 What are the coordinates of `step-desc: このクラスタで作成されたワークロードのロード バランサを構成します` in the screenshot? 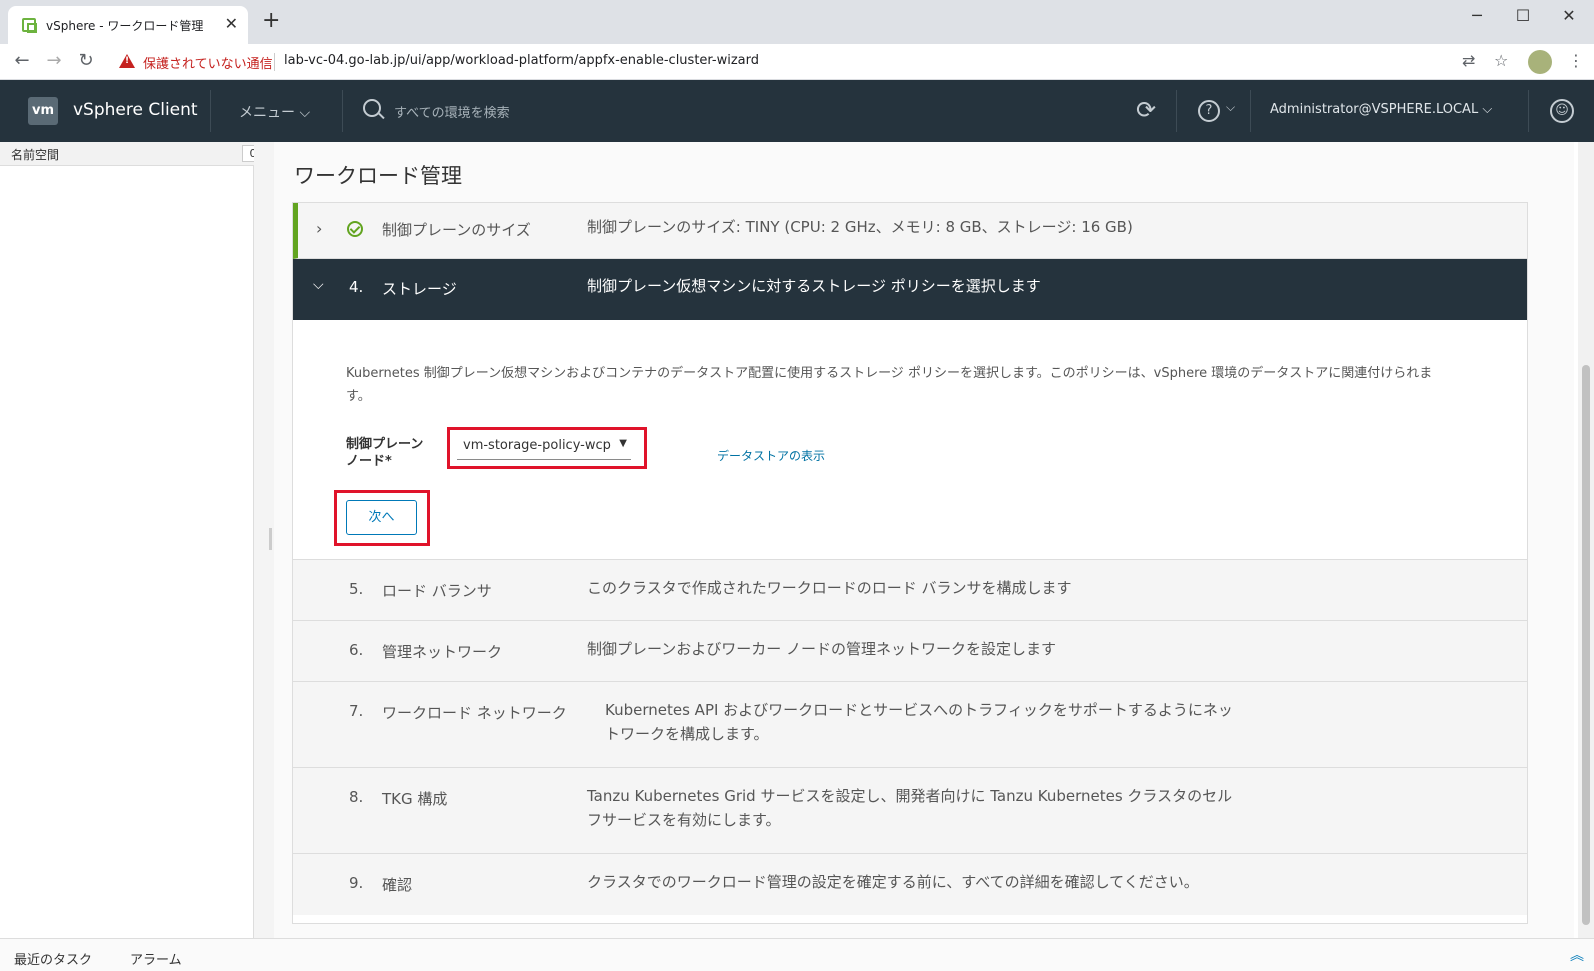 It's located at (829, 588).